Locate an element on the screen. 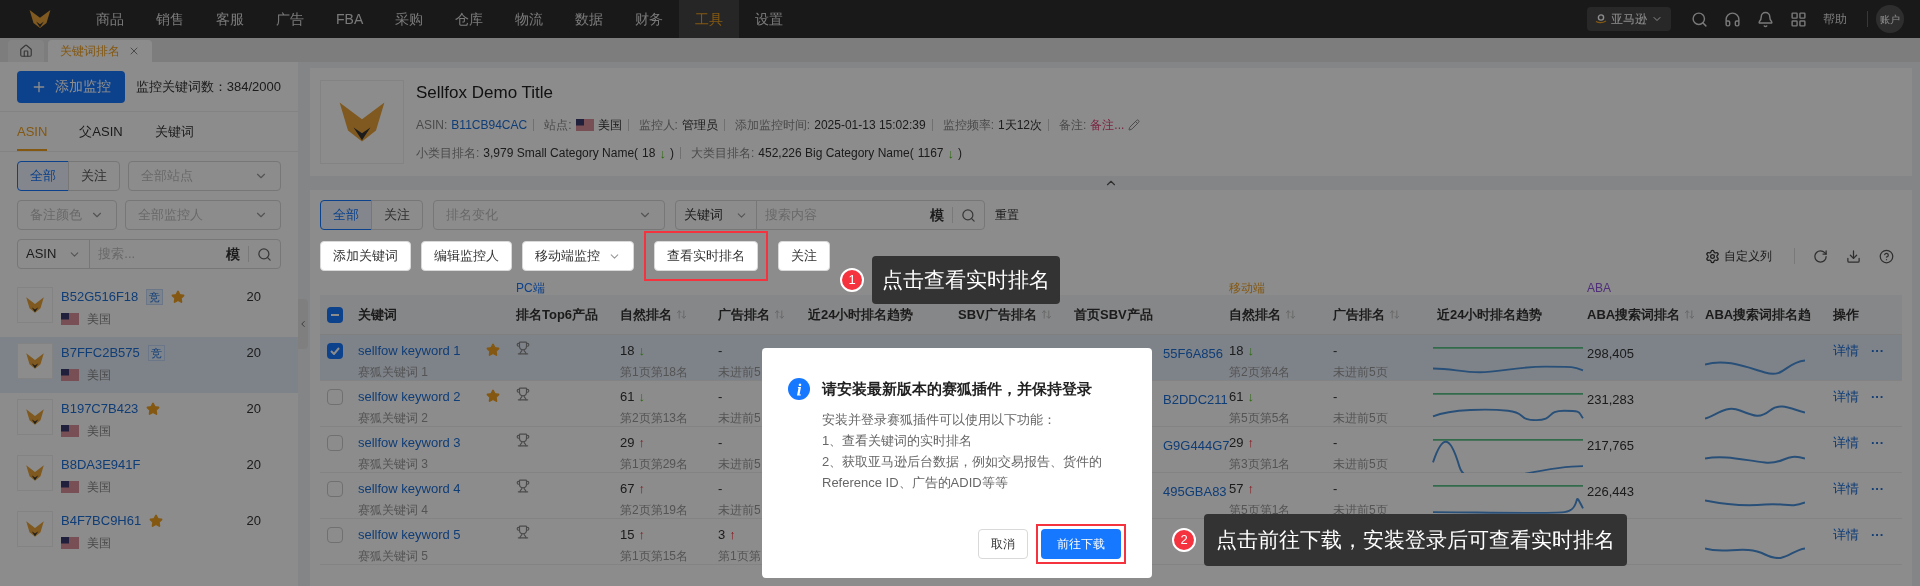 This screenshot has height=586, width=1920. sbv-product-link: B2DDC211 is located at coordinates (1195, 399).